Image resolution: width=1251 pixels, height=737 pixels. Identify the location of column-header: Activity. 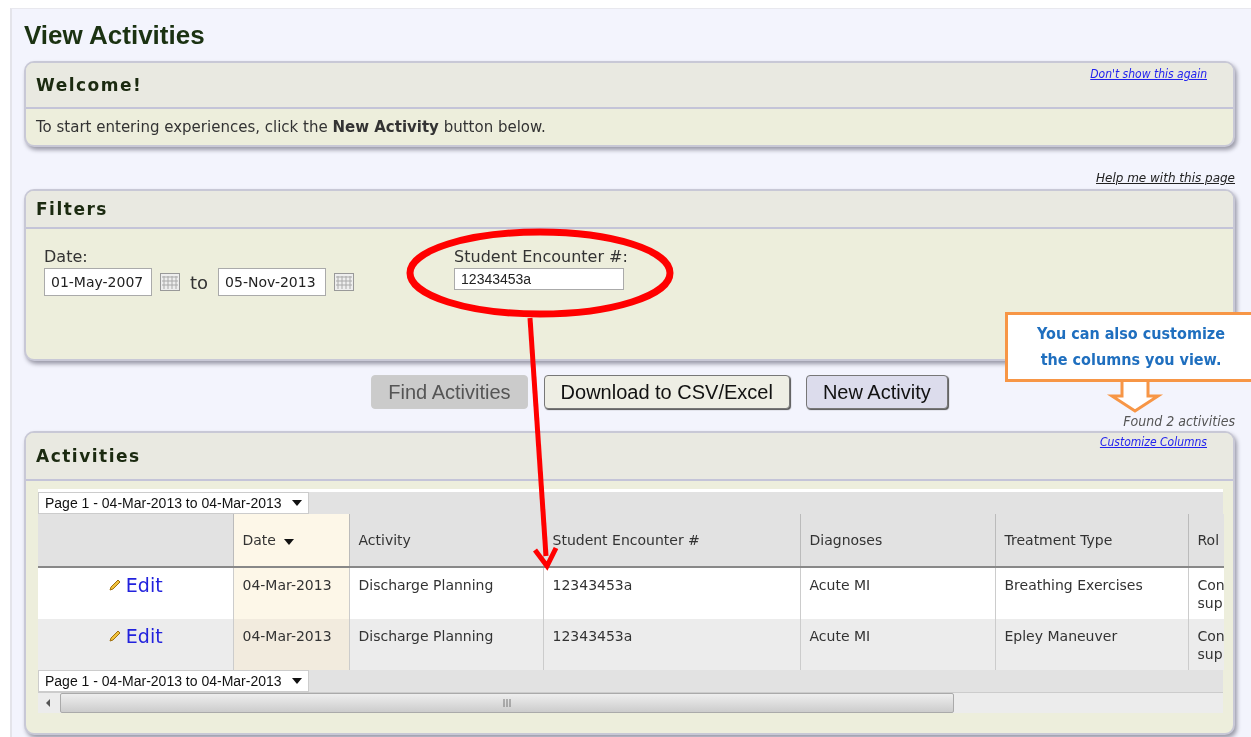
(446, 540).